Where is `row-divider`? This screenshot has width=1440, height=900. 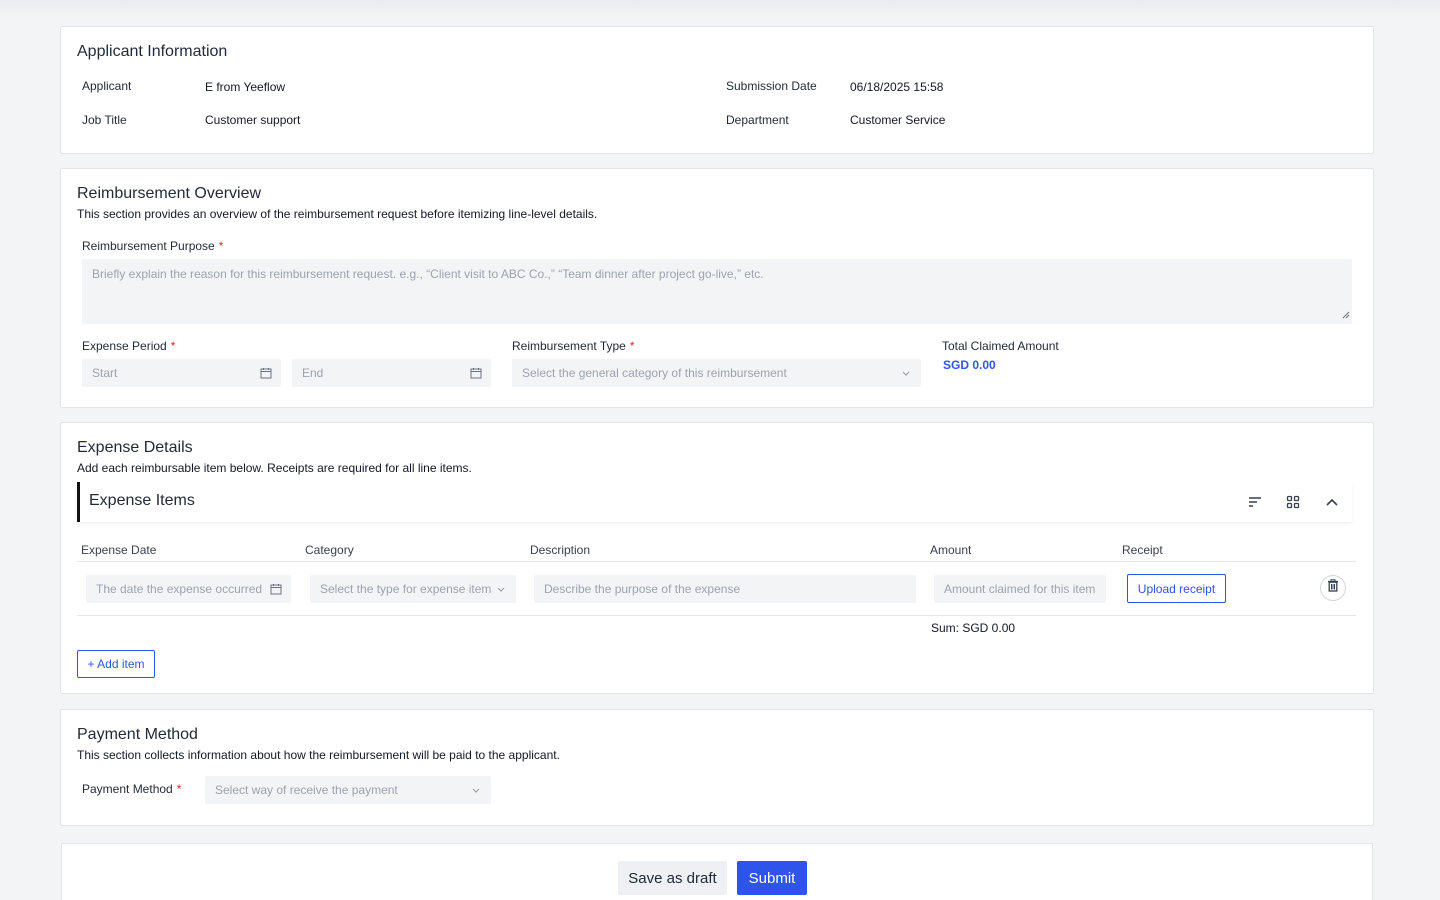 row-divider is located at coordinates (716, 615).